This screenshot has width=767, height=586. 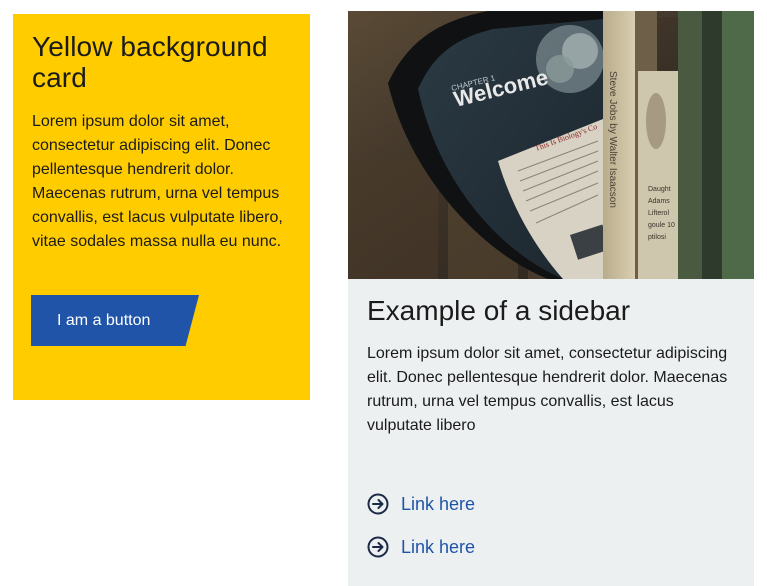 I want to click on book-spine-text: Steve Jobs by Walter Isaacson, so click(x=612, y=139).